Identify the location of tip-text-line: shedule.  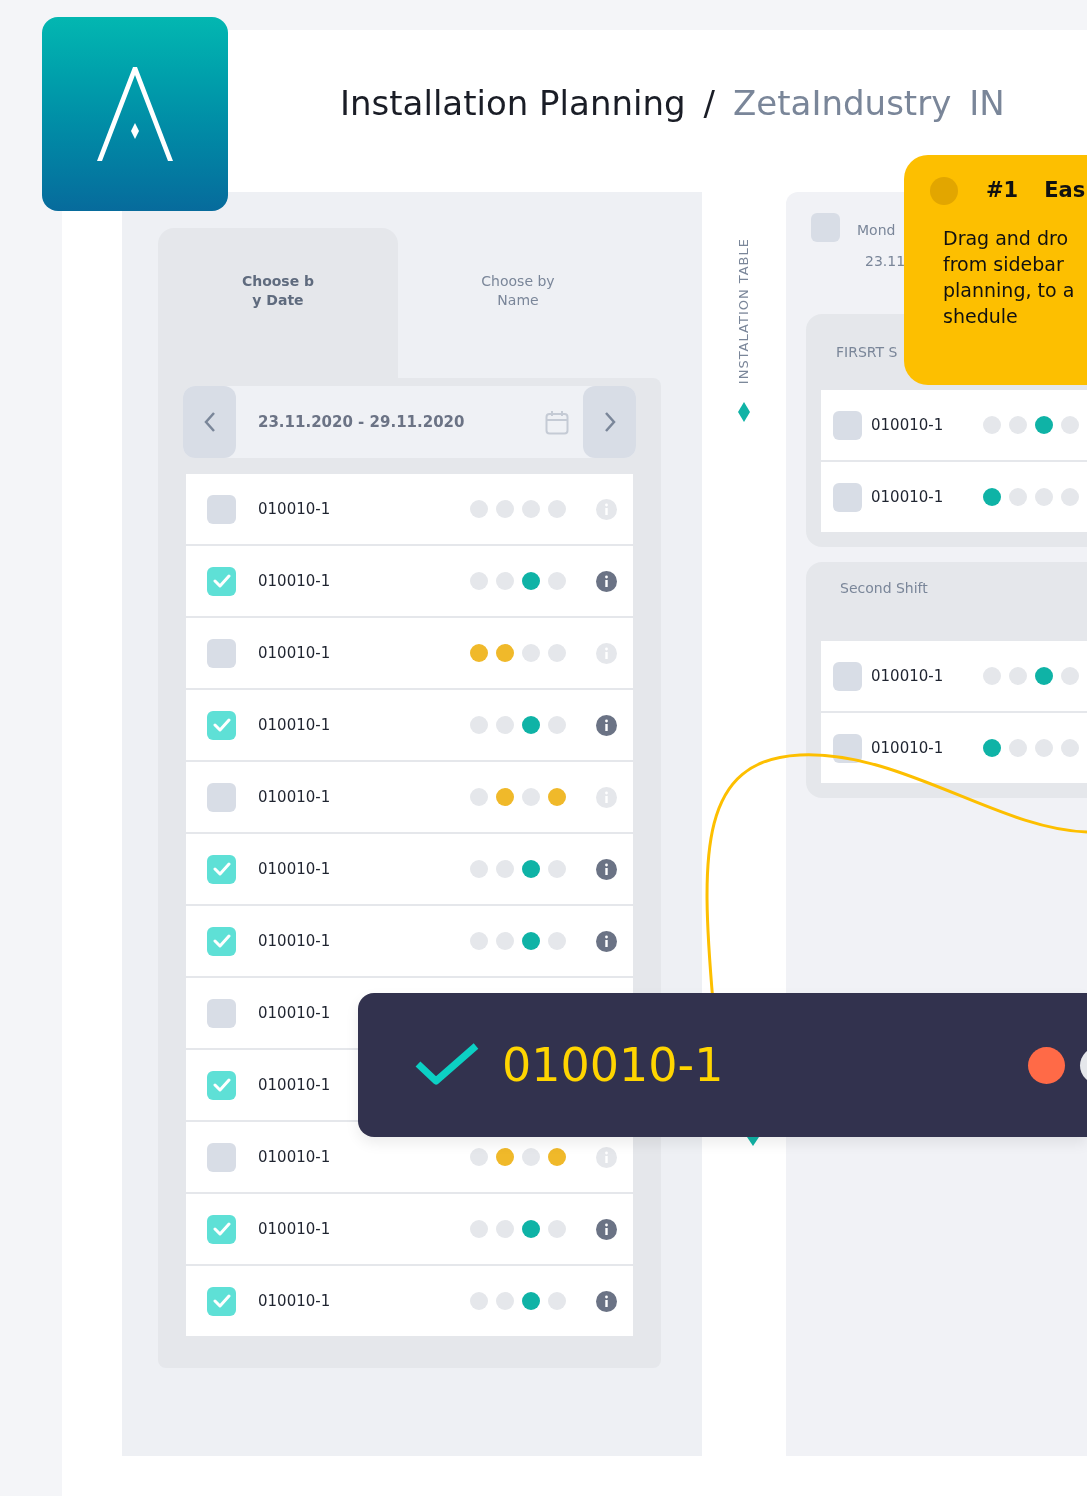
(981, 316).